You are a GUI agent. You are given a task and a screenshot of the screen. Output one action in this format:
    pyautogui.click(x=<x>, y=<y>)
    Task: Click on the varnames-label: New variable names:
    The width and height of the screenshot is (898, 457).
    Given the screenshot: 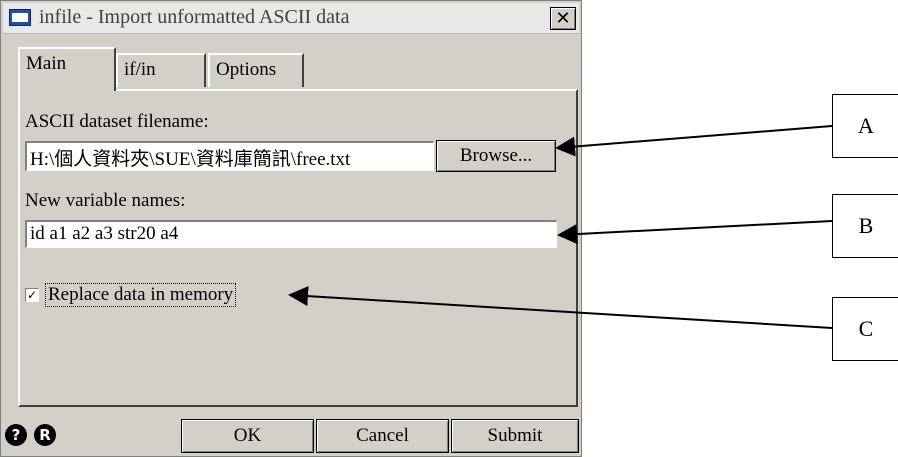 What is the action you would take?
    pyautogui.click(x=105, y=200)
    